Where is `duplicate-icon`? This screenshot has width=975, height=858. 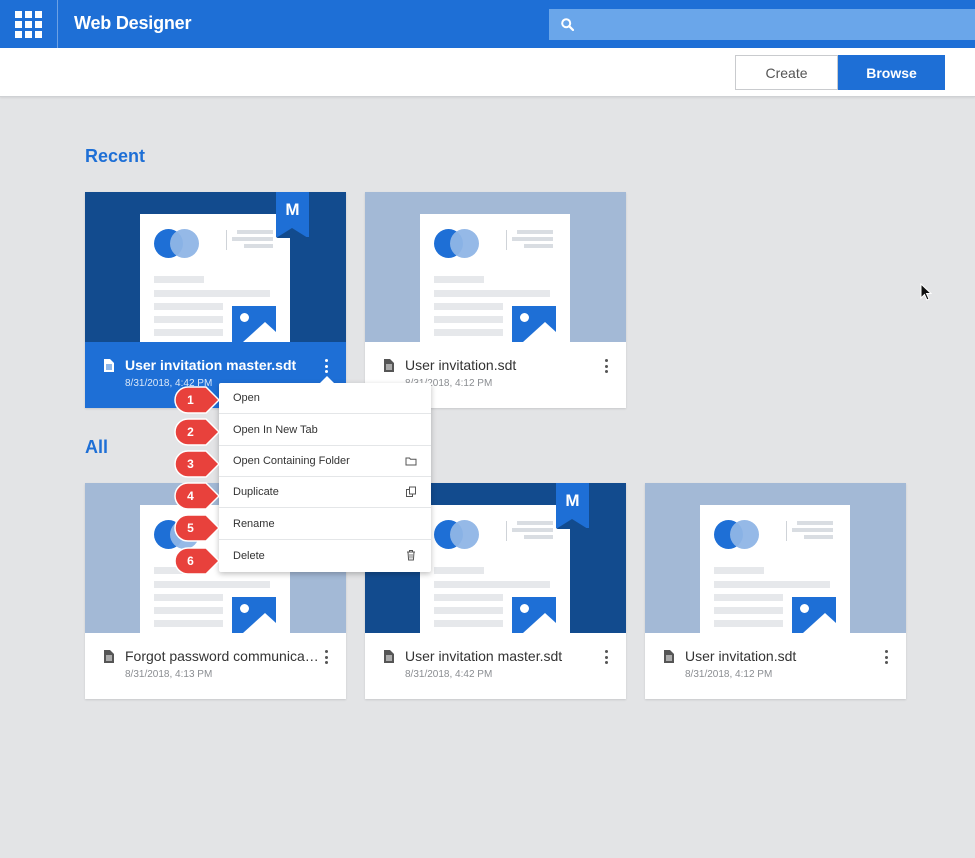
duplicate-icon is located at coordinates (411, 491).